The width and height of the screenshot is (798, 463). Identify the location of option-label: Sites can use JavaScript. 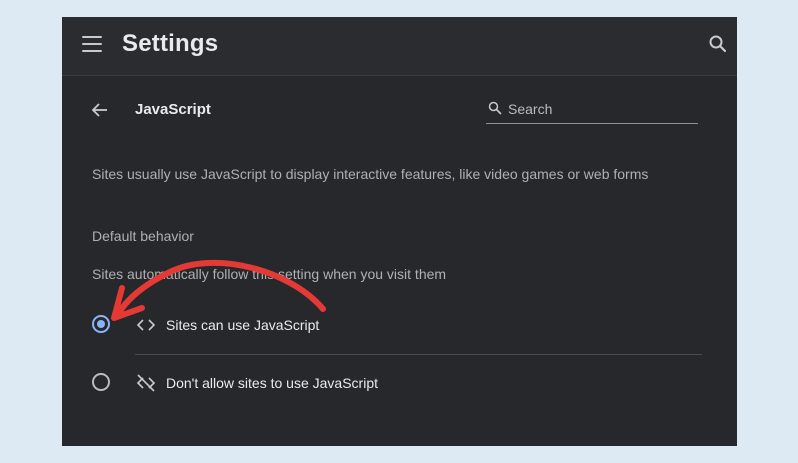
(243, 325).